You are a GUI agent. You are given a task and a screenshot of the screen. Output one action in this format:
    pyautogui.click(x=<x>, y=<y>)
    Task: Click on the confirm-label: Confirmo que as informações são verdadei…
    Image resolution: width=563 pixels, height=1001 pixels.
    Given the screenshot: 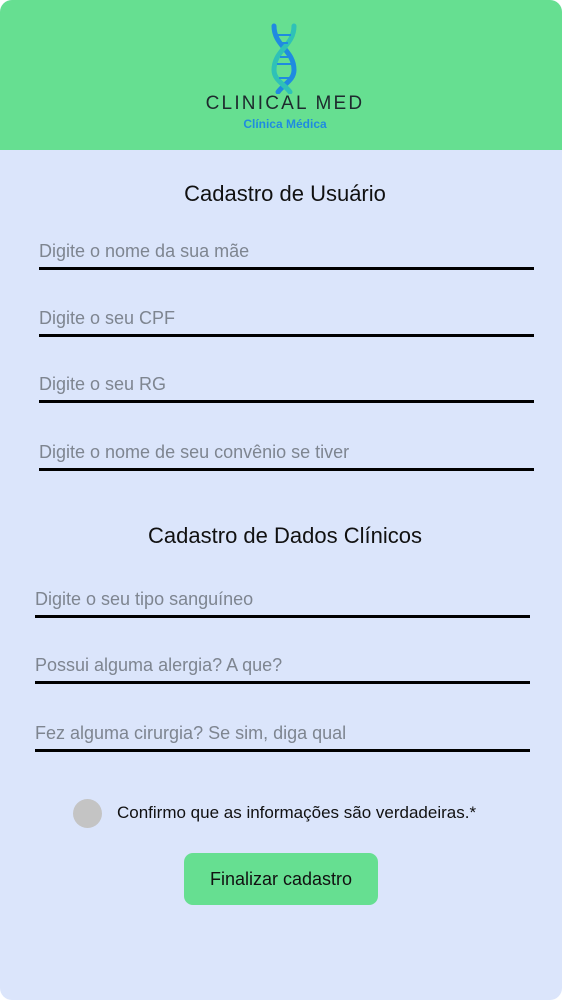 What is the action you would take?
    pyautogui.click(x=297, y=812)
    